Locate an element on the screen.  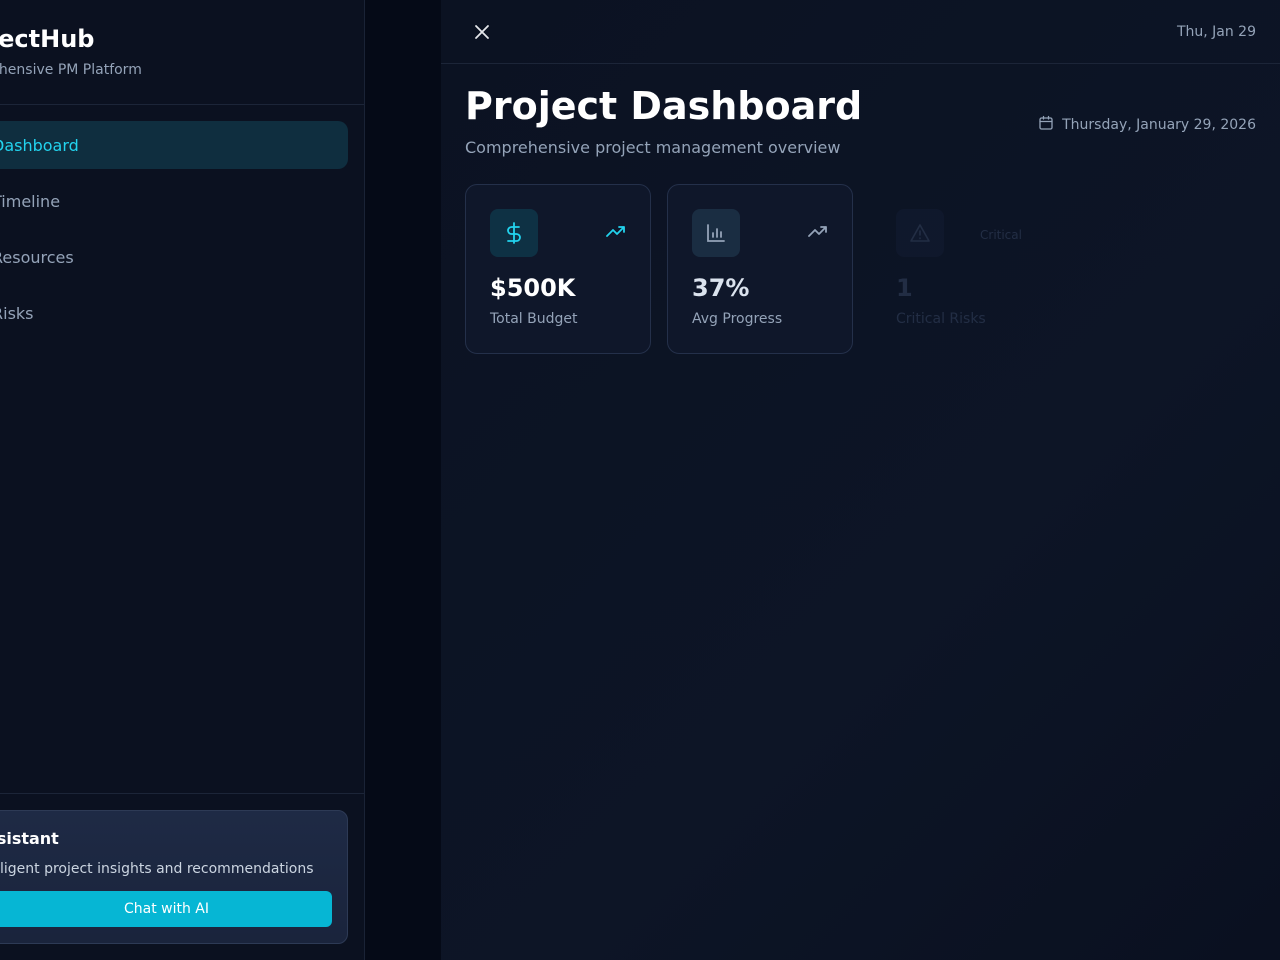
sidebar-item-label: Dashboard is located at coordinates (39, 145).